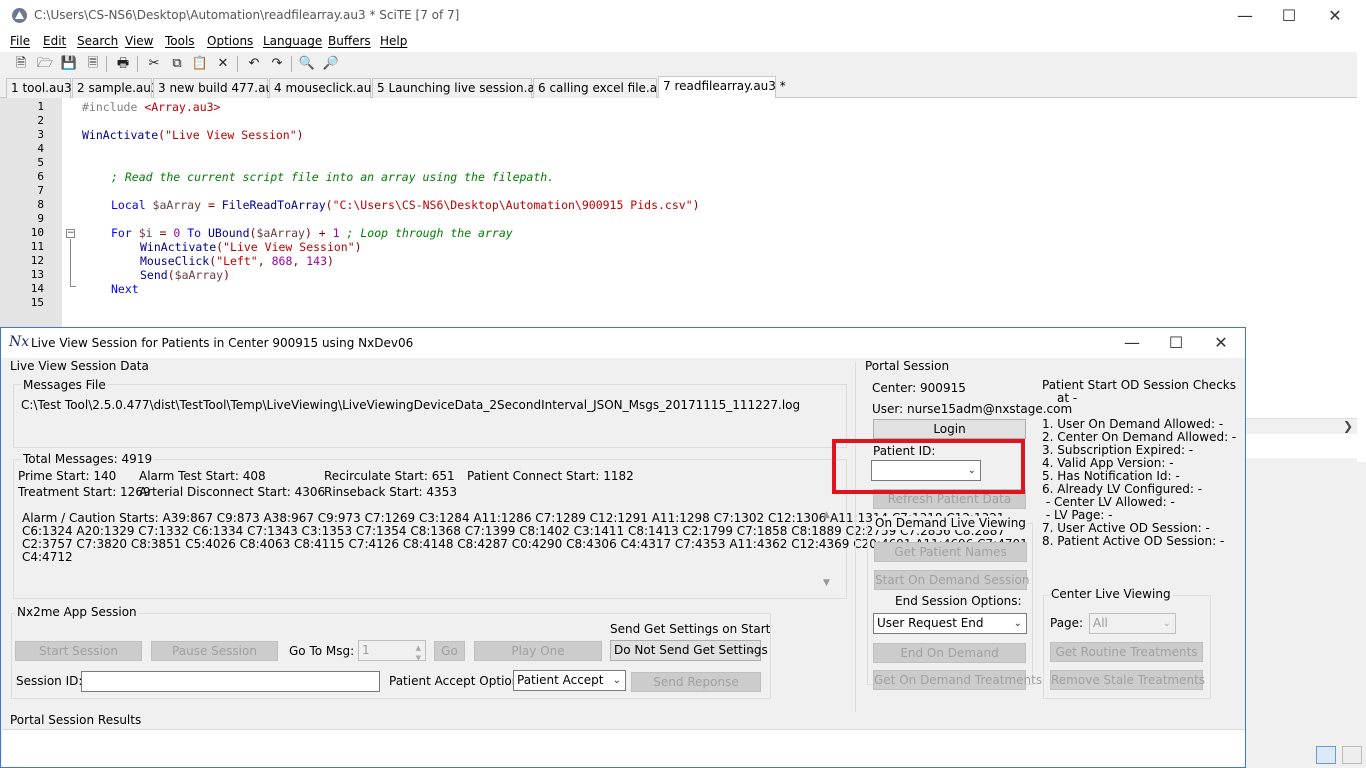  I want to click on replace-icon: 🔎, so click(331, 64).